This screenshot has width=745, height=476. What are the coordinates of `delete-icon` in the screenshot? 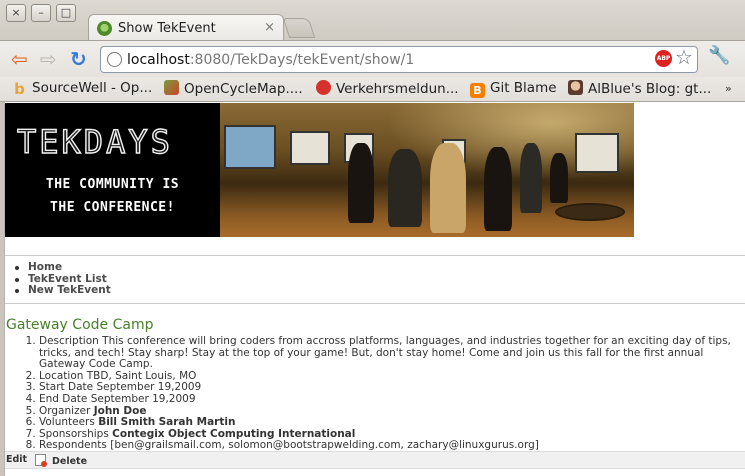 It's located at (41, 460).